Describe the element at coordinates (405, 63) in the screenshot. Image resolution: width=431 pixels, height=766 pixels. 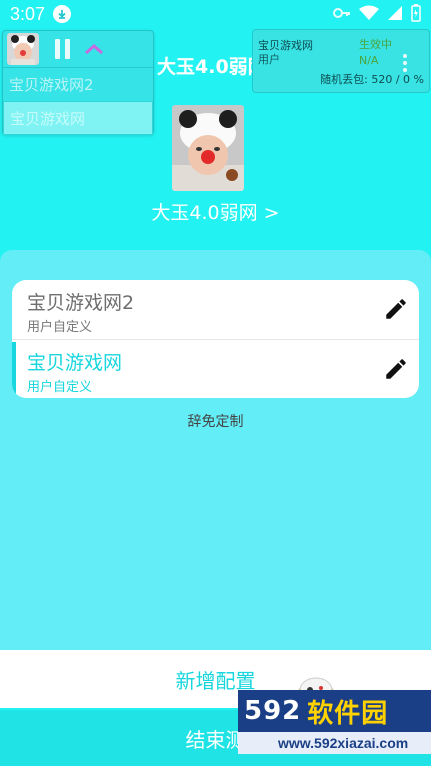
I see `more-vert-icon` at that location.